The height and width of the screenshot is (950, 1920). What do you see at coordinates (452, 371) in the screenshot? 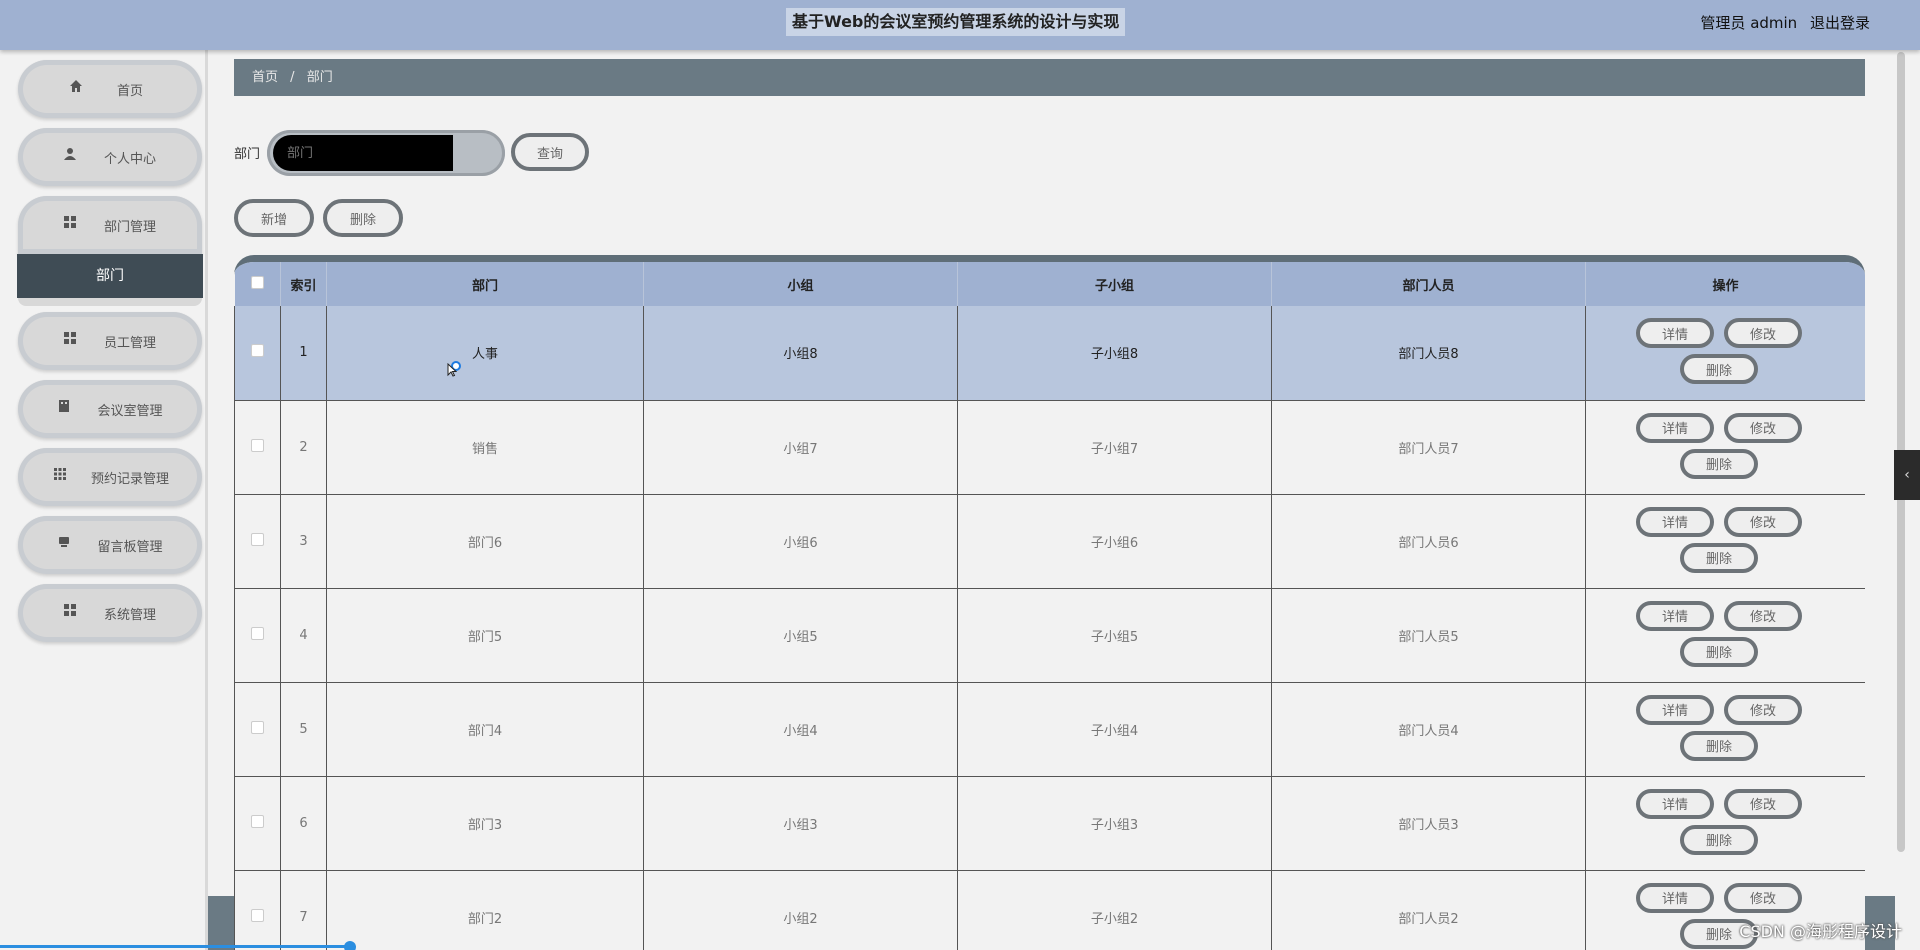
I see `mouse-cursor-icon` at bounding box center [452, 371].